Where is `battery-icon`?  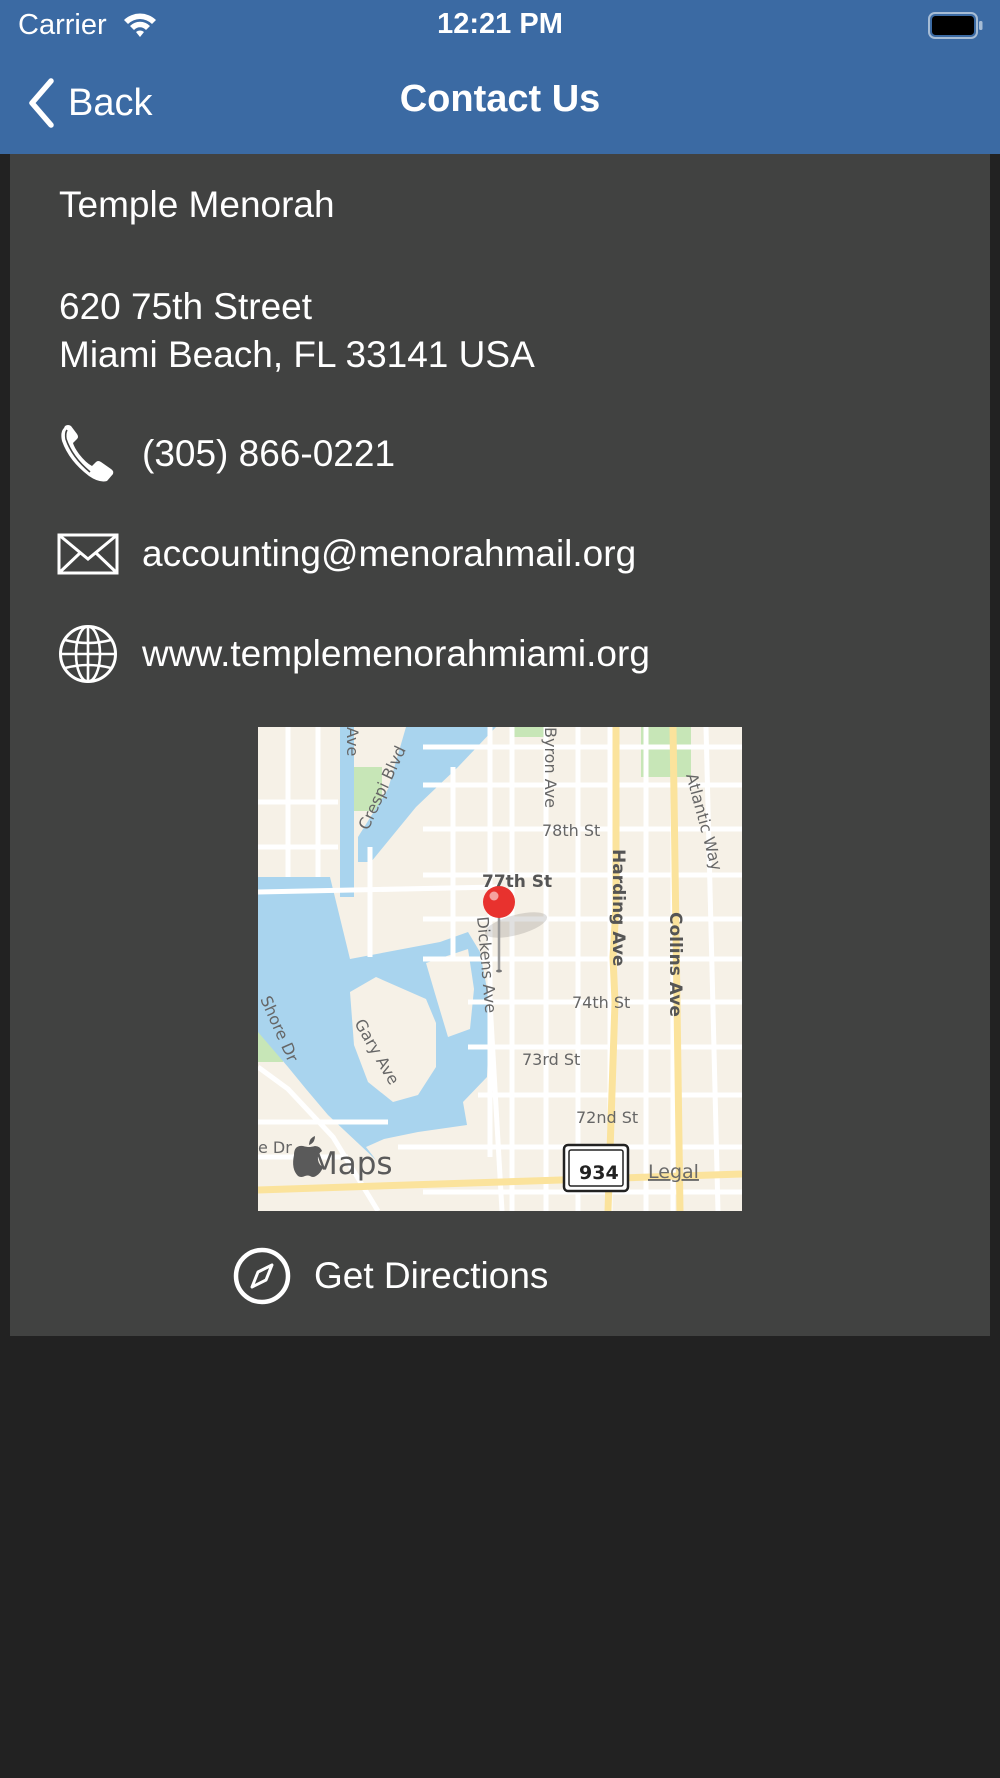 battery-icon is located at coordinates (955, 25).